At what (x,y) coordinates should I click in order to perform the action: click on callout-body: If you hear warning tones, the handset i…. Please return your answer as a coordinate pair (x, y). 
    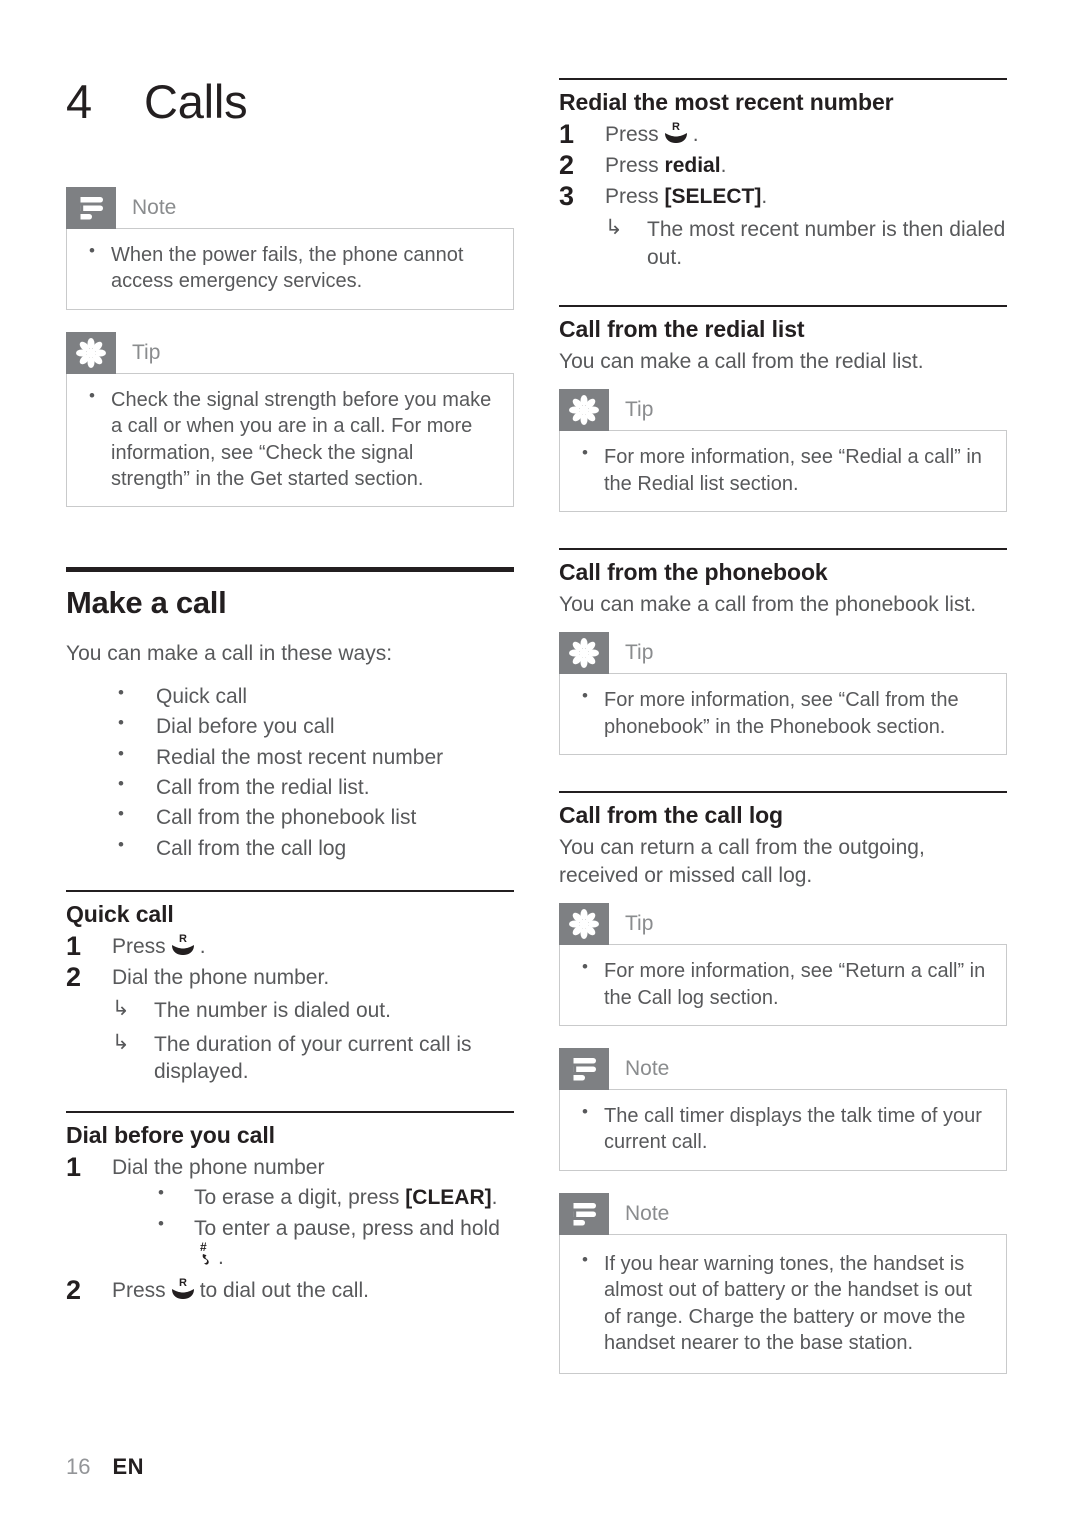
    Looking at the image, I should click on (783, 1304).